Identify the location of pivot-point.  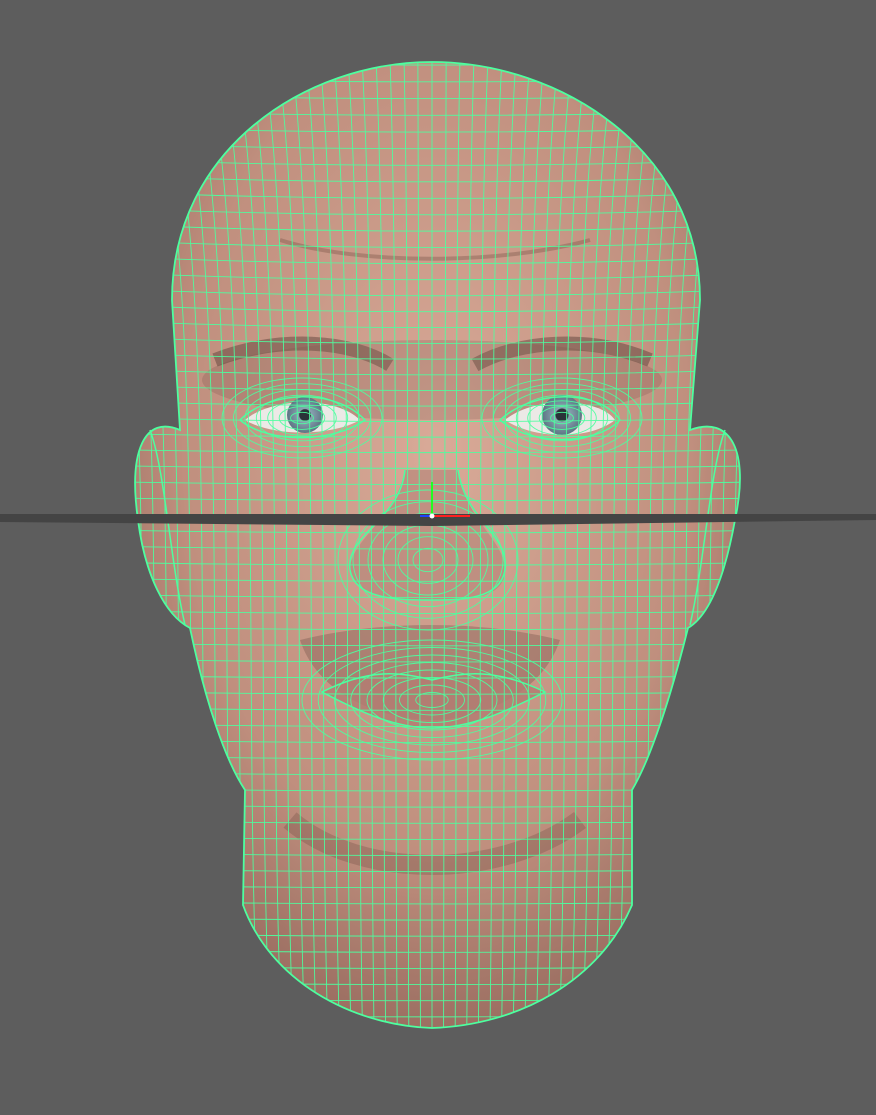
(432, 516).